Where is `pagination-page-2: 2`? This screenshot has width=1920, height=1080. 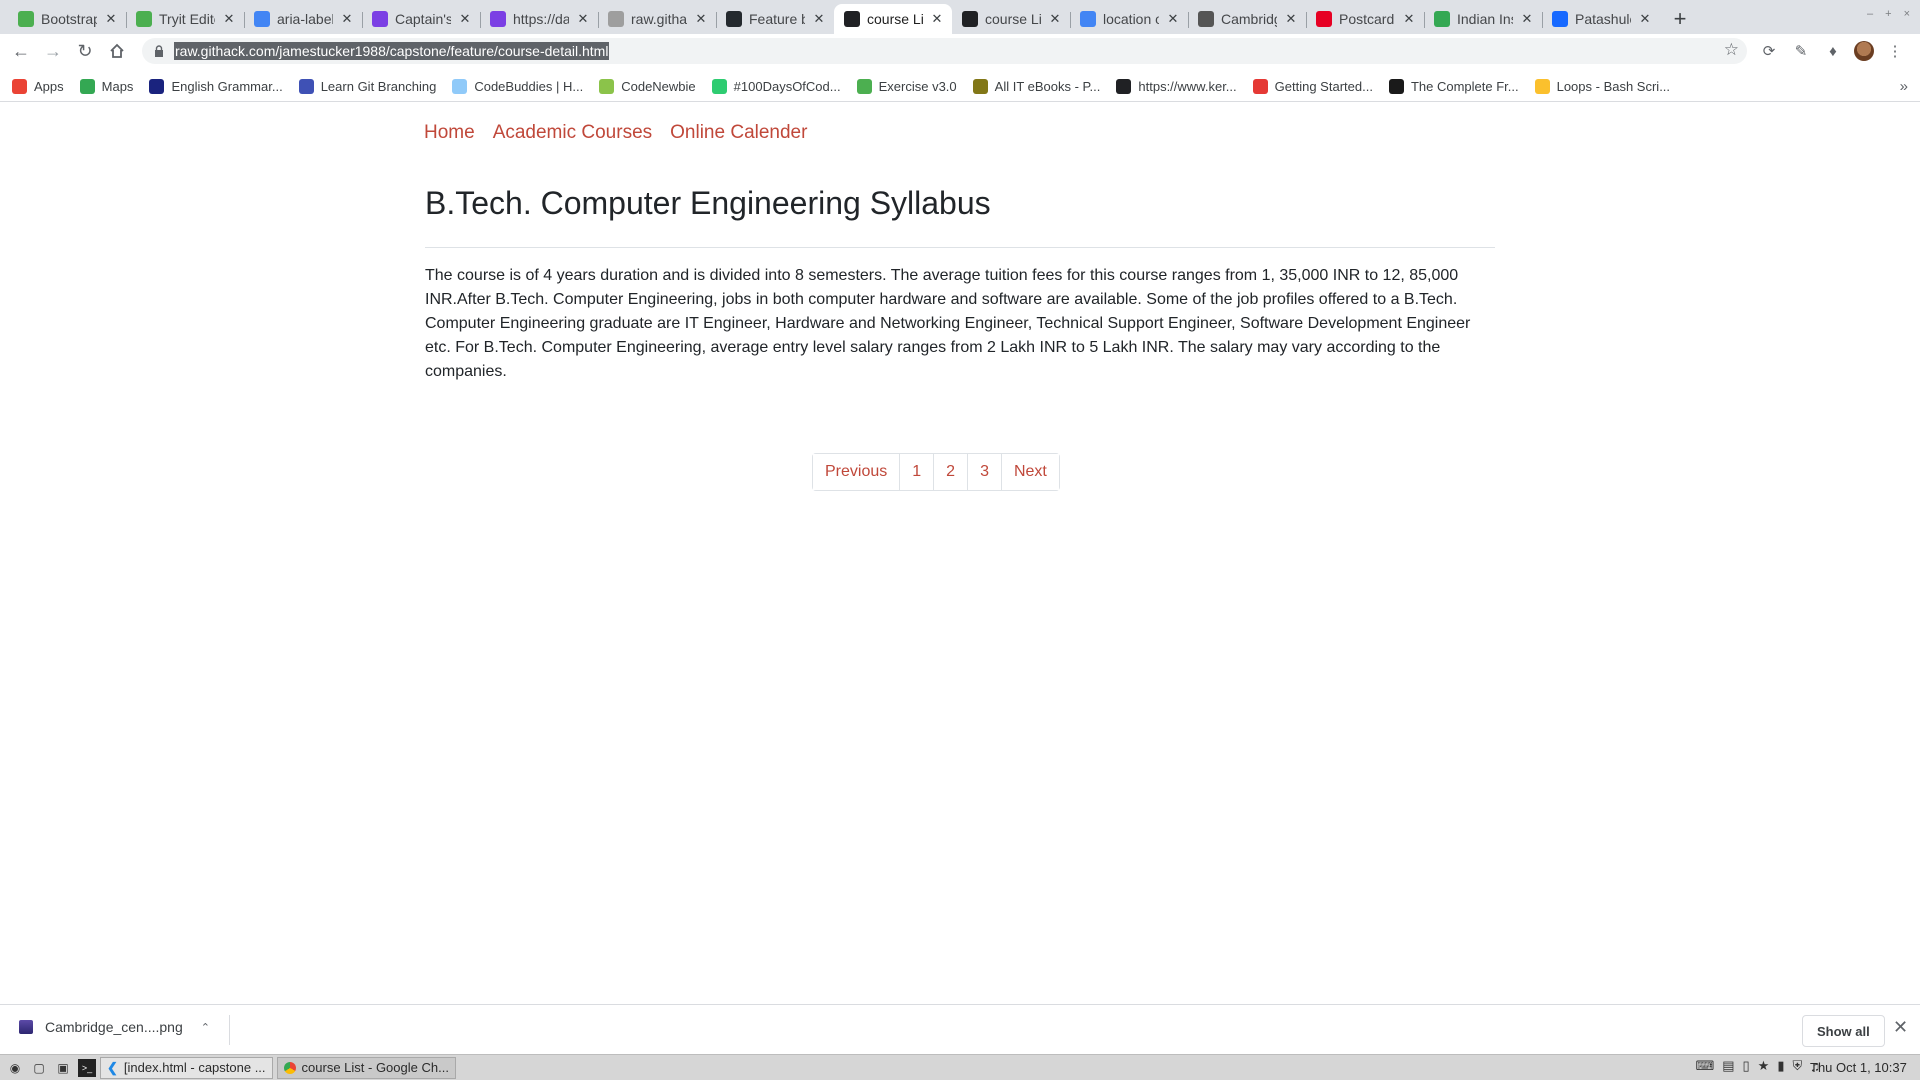
pagination-page-2: 2 is located at coordinates (950, 472).